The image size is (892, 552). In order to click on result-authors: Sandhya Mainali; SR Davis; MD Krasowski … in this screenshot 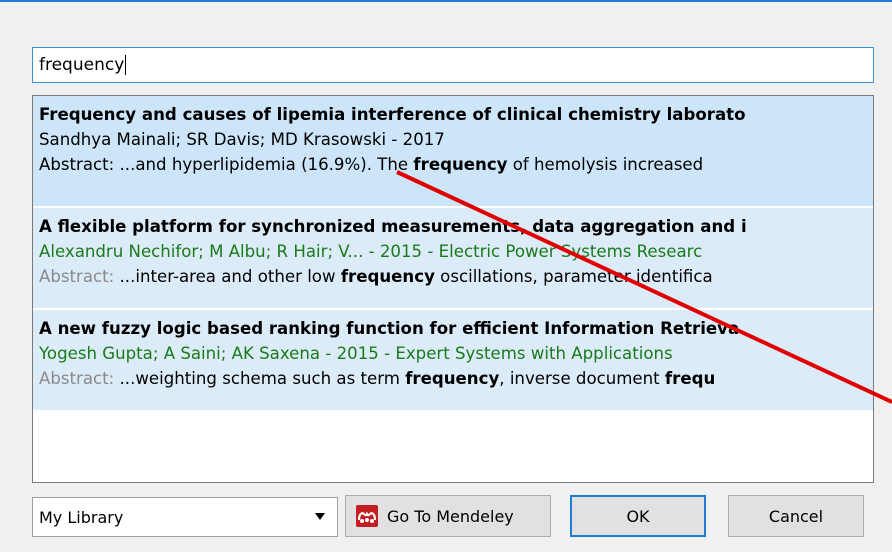, I will do `click(242, 139)`.